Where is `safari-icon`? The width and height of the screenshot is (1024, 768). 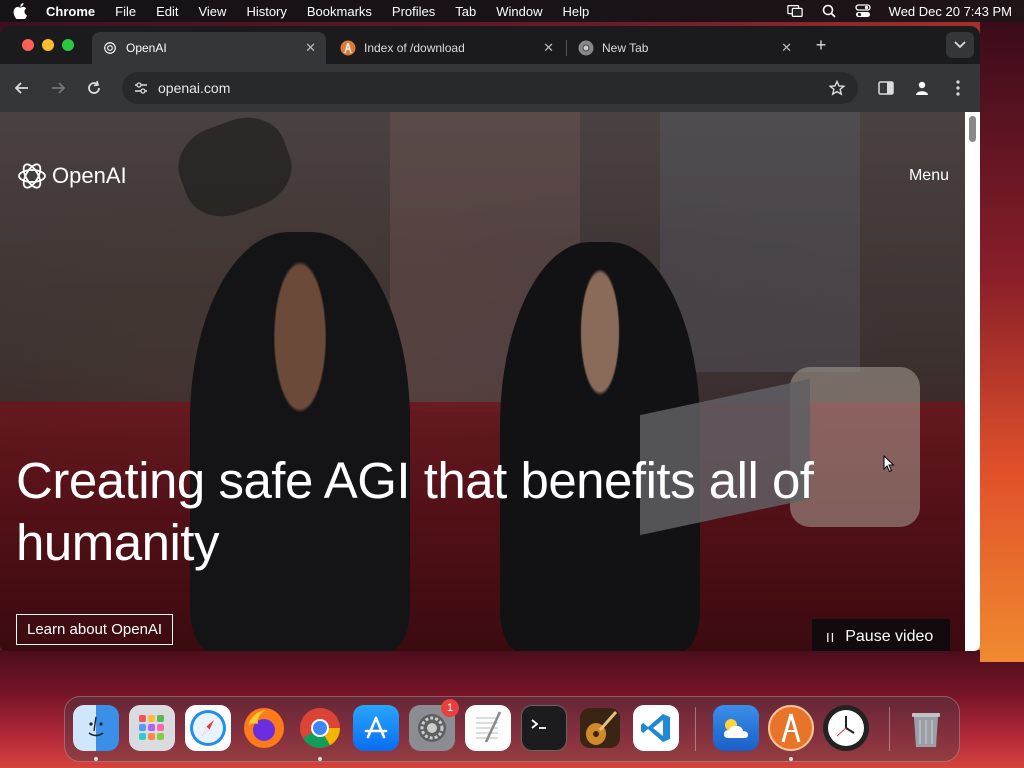 safari-icon is located at coordinates (208, 728).